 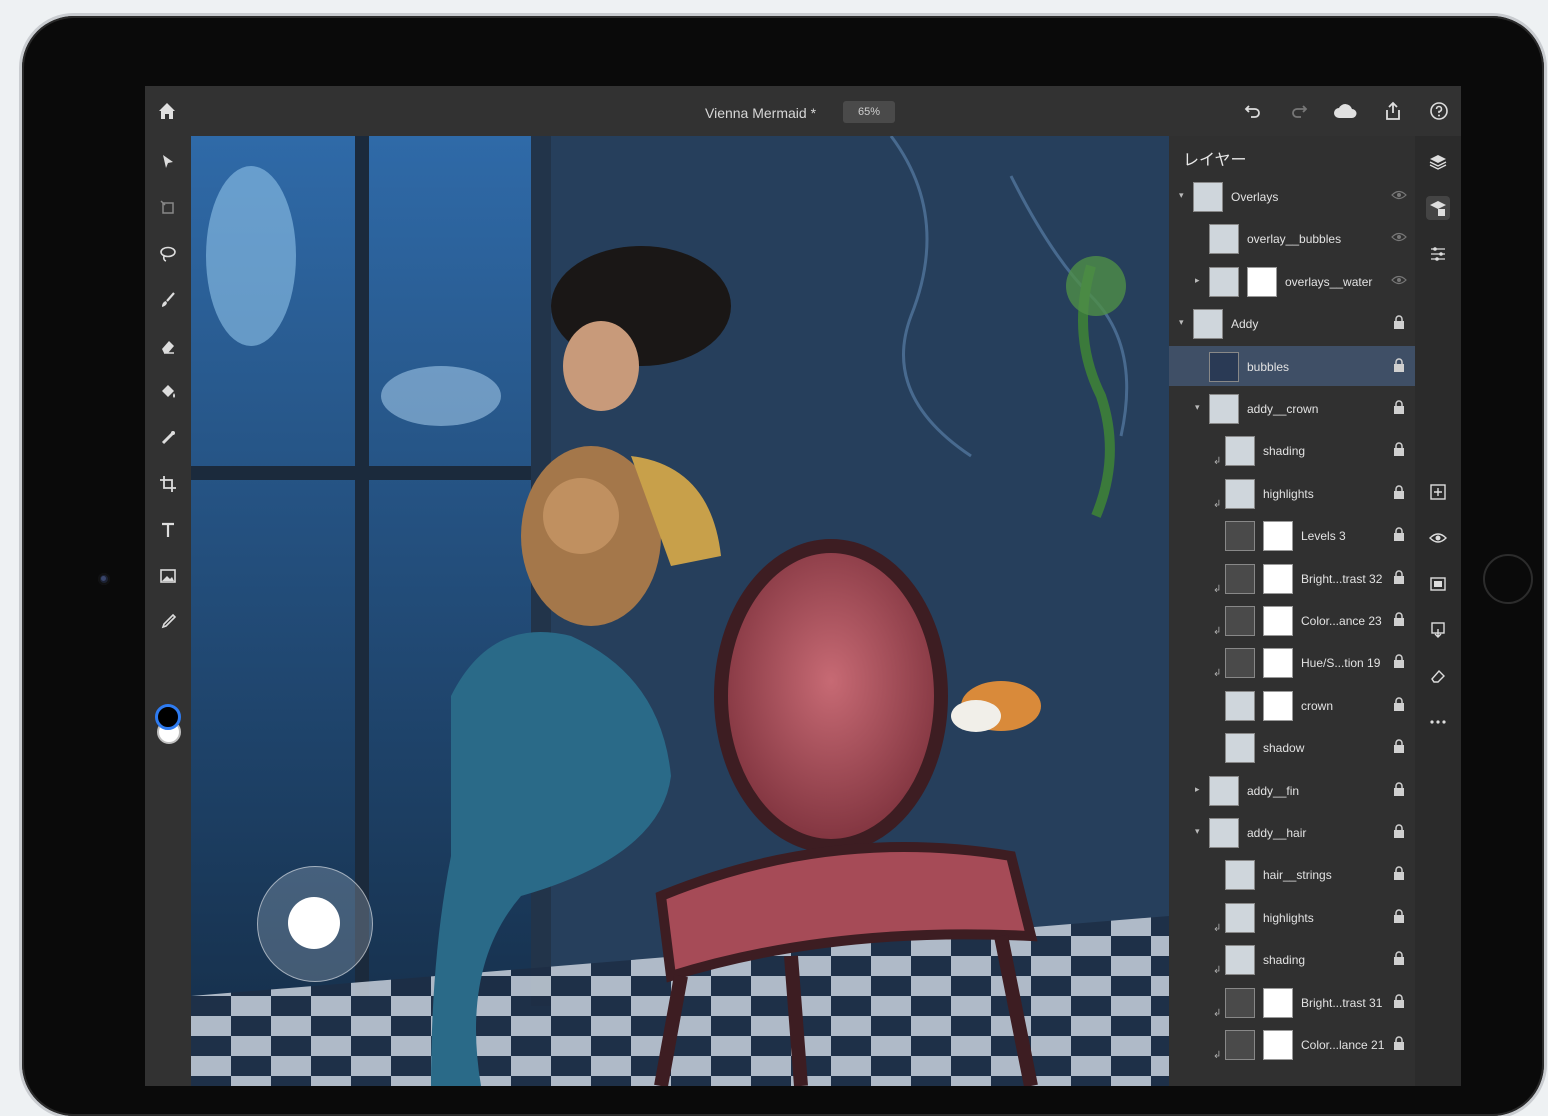 I want to click on more-icon, so click(x=1438, y=722).